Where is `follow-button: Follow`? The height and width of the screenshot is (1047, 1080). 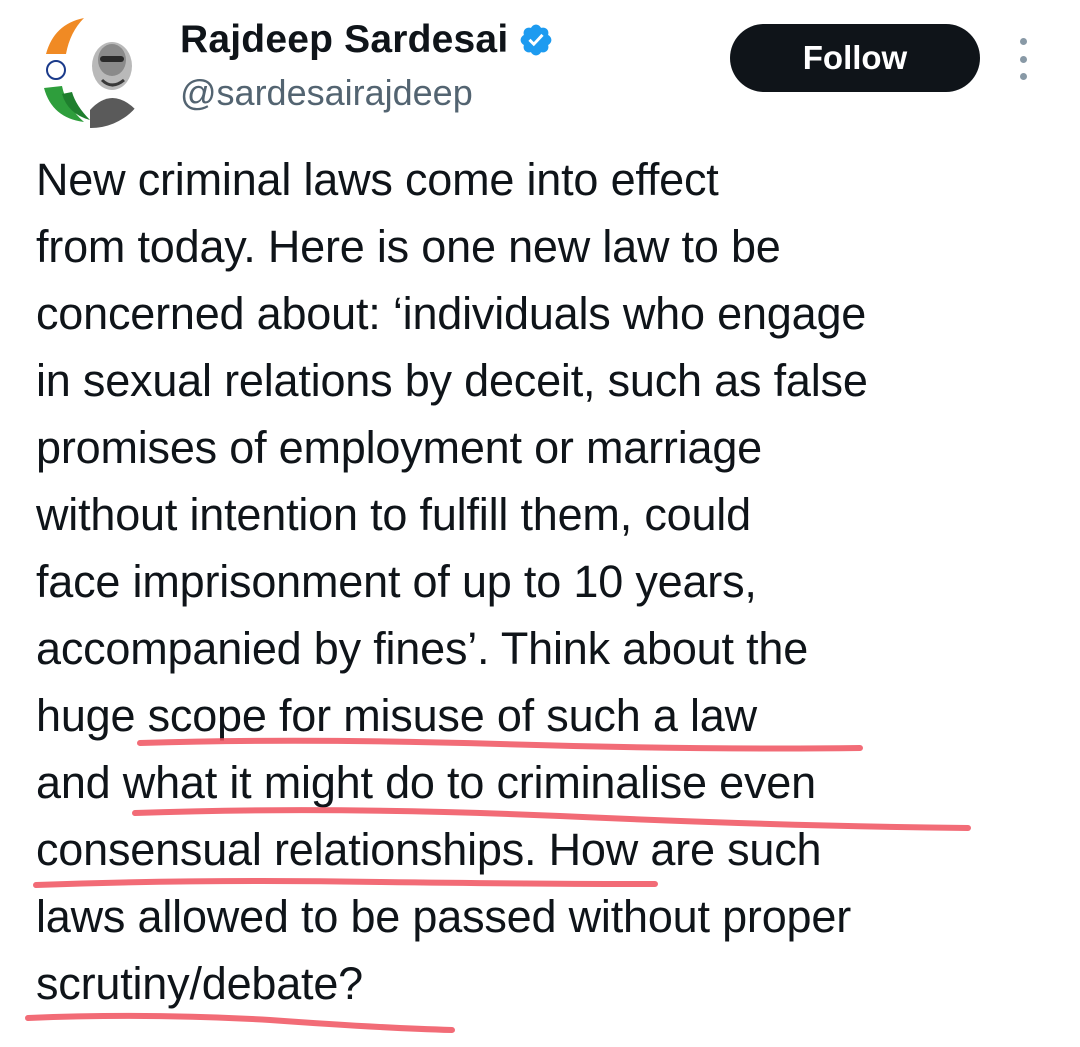 follow-button: Follow is located at coordinates (855, 58).